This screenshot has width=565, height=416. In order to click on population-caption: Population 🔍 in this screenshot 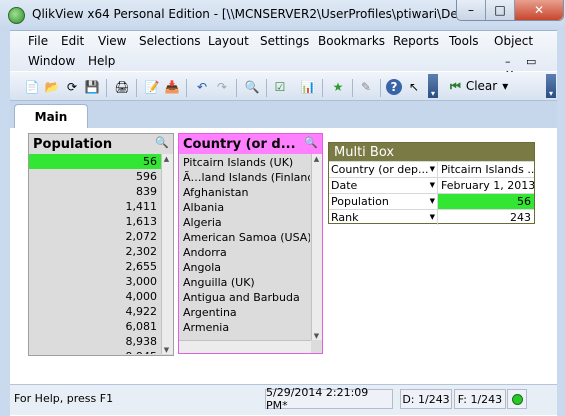, I will do `click(101, 144)`.